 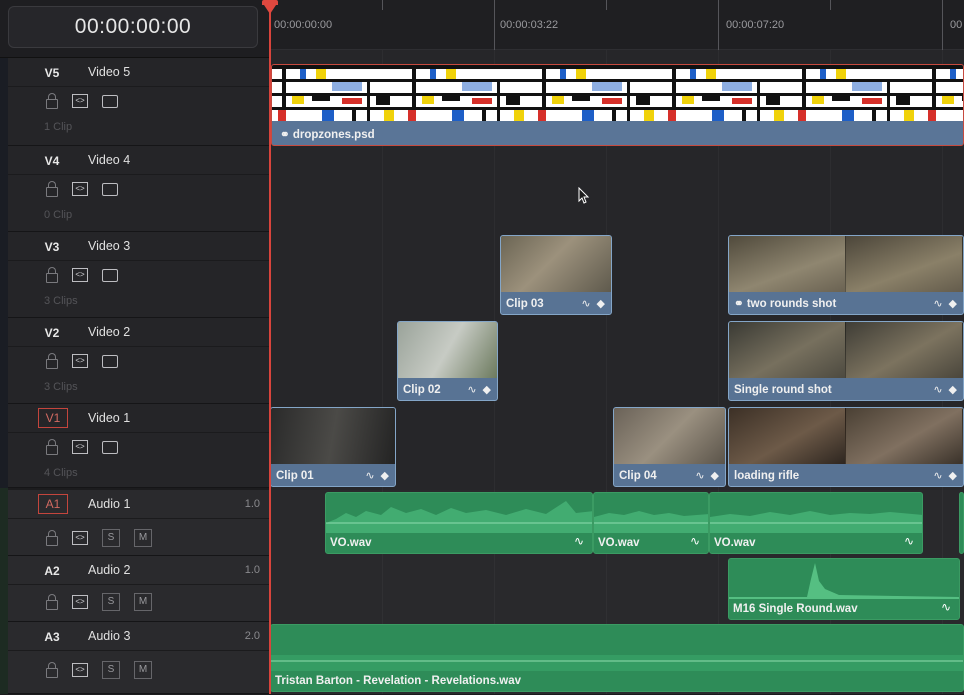 I want to click on track-level: 2.0, so click(x=252, y=636).